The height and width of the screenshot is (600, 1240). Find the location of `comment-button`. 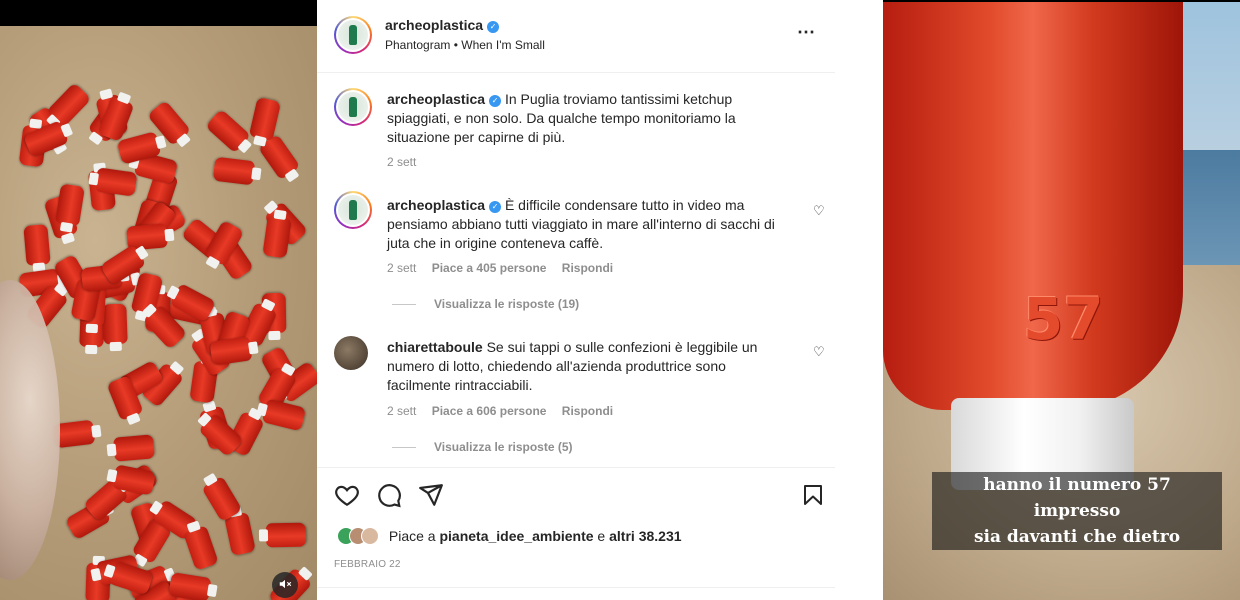

comment-button is located at coordinates (389, 498).